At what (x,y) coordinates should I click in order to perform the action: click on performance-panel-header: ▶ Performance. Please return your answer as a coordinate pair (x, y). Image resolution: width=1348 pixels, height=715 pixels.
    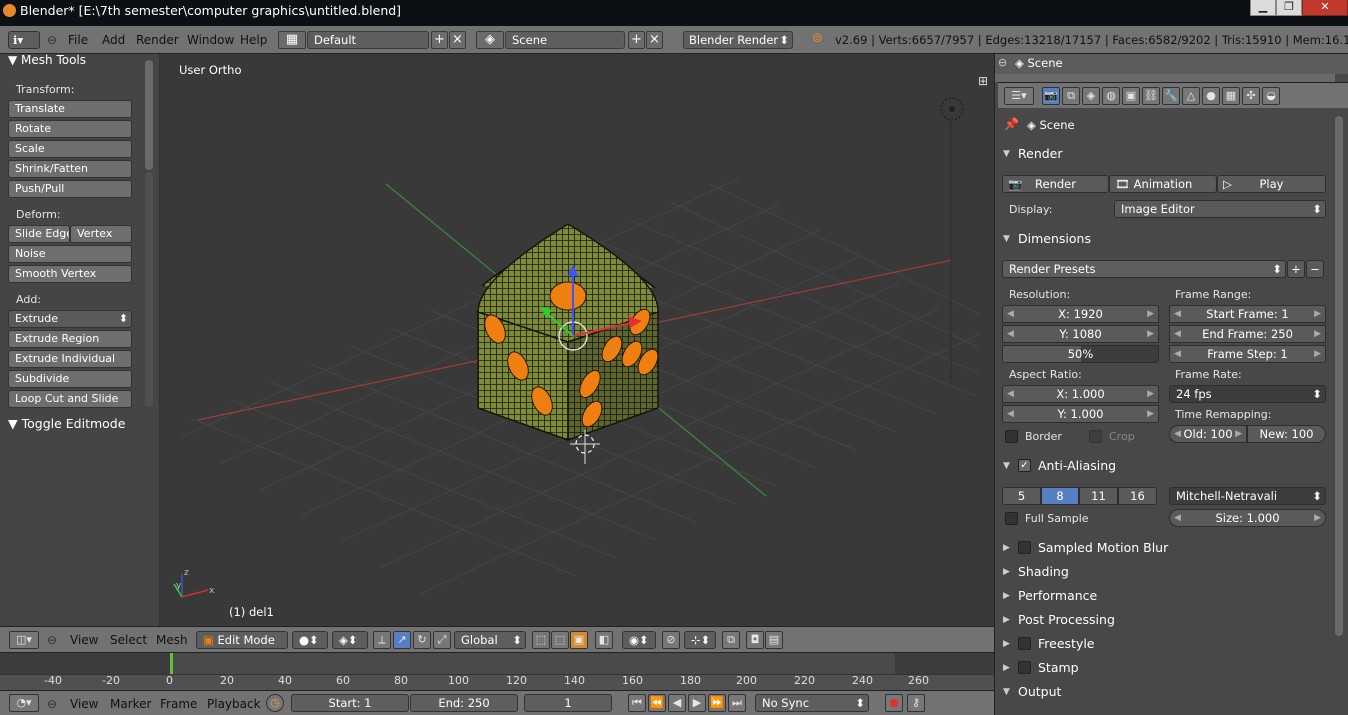
    Looking at the image, I should click on (1162, 596).